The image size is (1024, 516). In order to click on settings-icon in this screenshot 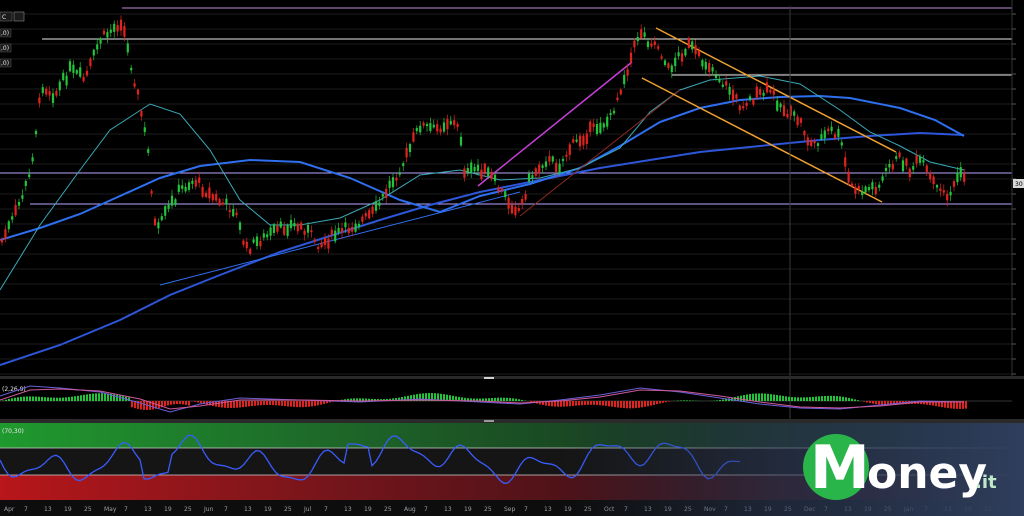, I will do `click(19, 16)`.